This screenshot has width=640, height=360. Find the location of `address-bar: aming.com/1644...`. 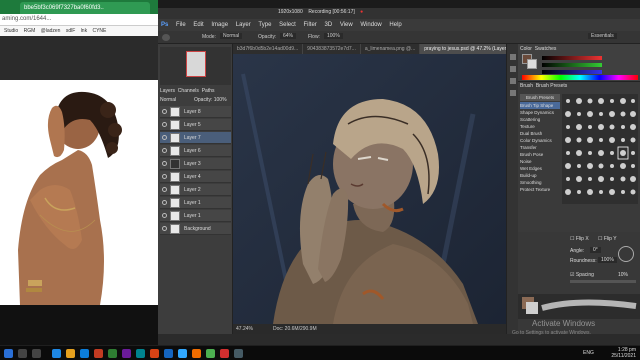

address-bar: aming.com/1644... is located at coordinates (79, 20).